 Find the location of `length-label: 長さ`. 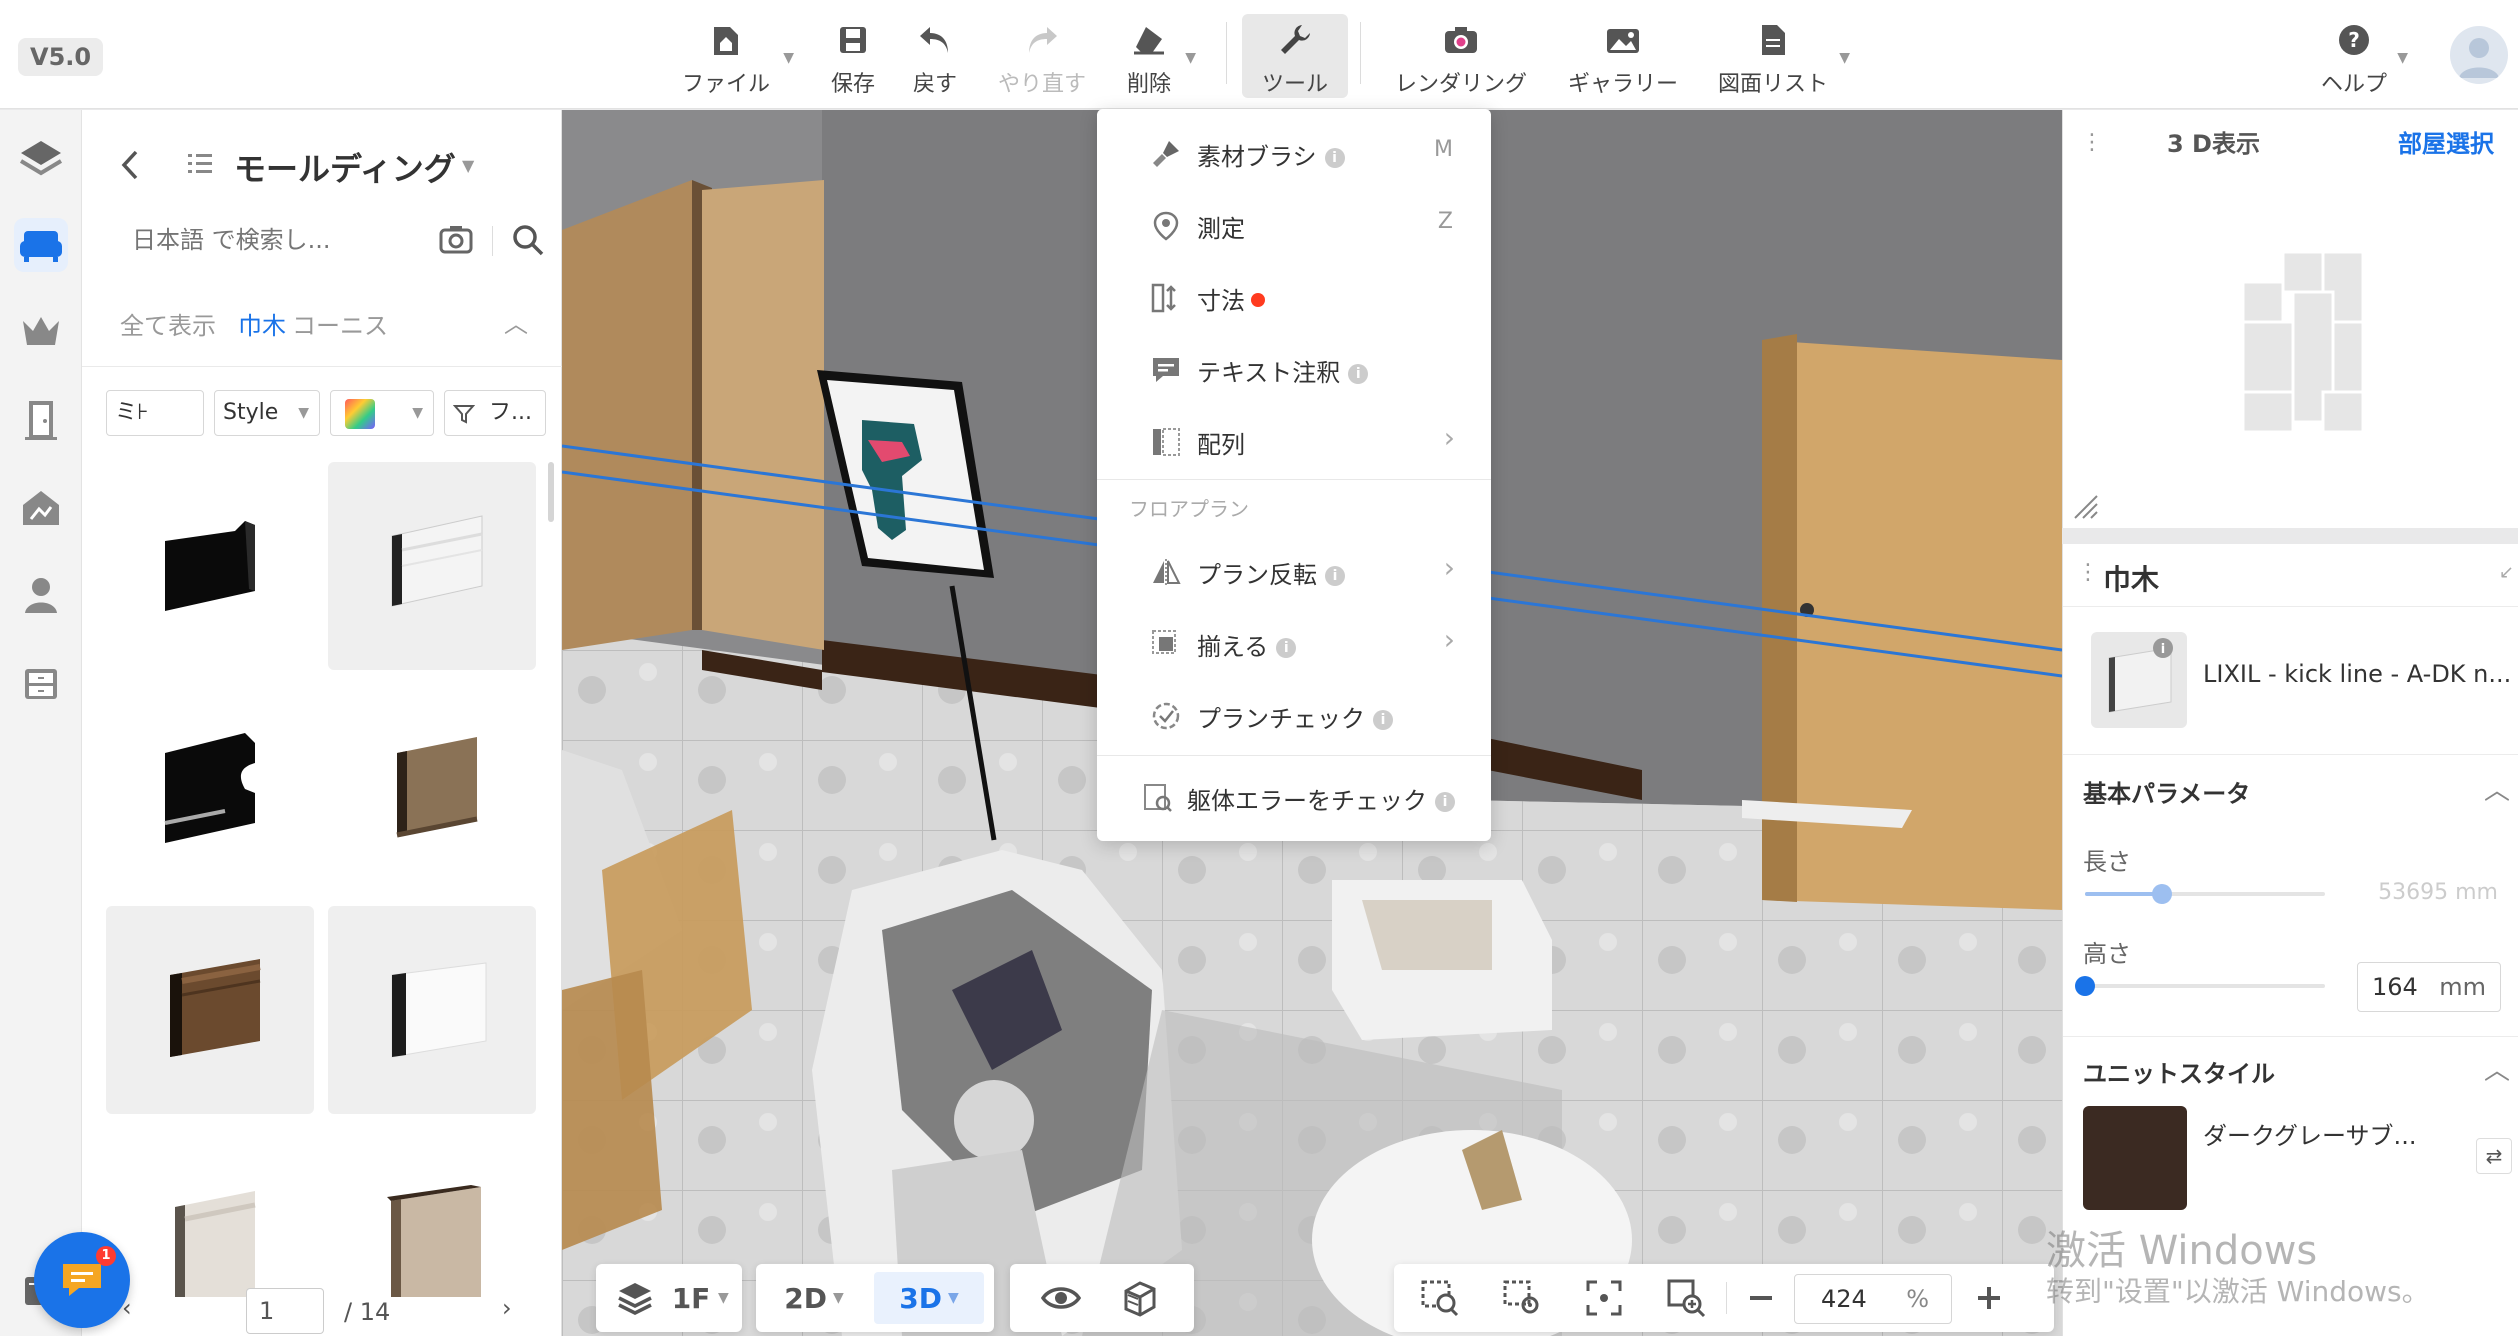

length-label: 長さ is located at coordinates (2107, 862).